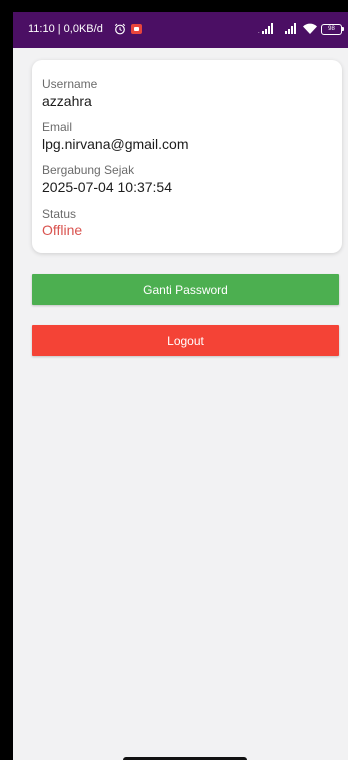 The width and height of the screenshot is (348, 760). I want to click on email-value: lpg.nirvana@gmail.com, so click(115, 144).